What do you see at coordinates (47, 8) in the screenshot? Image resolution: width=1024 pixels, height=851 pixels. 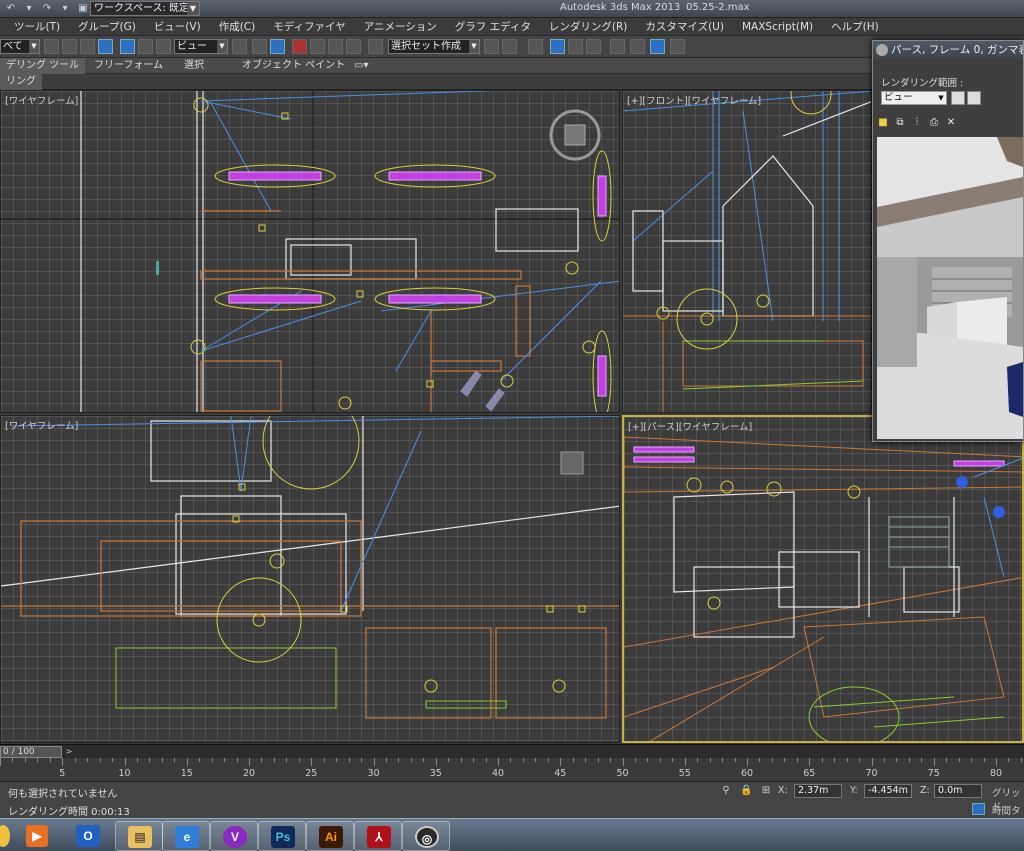 I see `redo-icon: ↷` at bounding box center [47, 8].